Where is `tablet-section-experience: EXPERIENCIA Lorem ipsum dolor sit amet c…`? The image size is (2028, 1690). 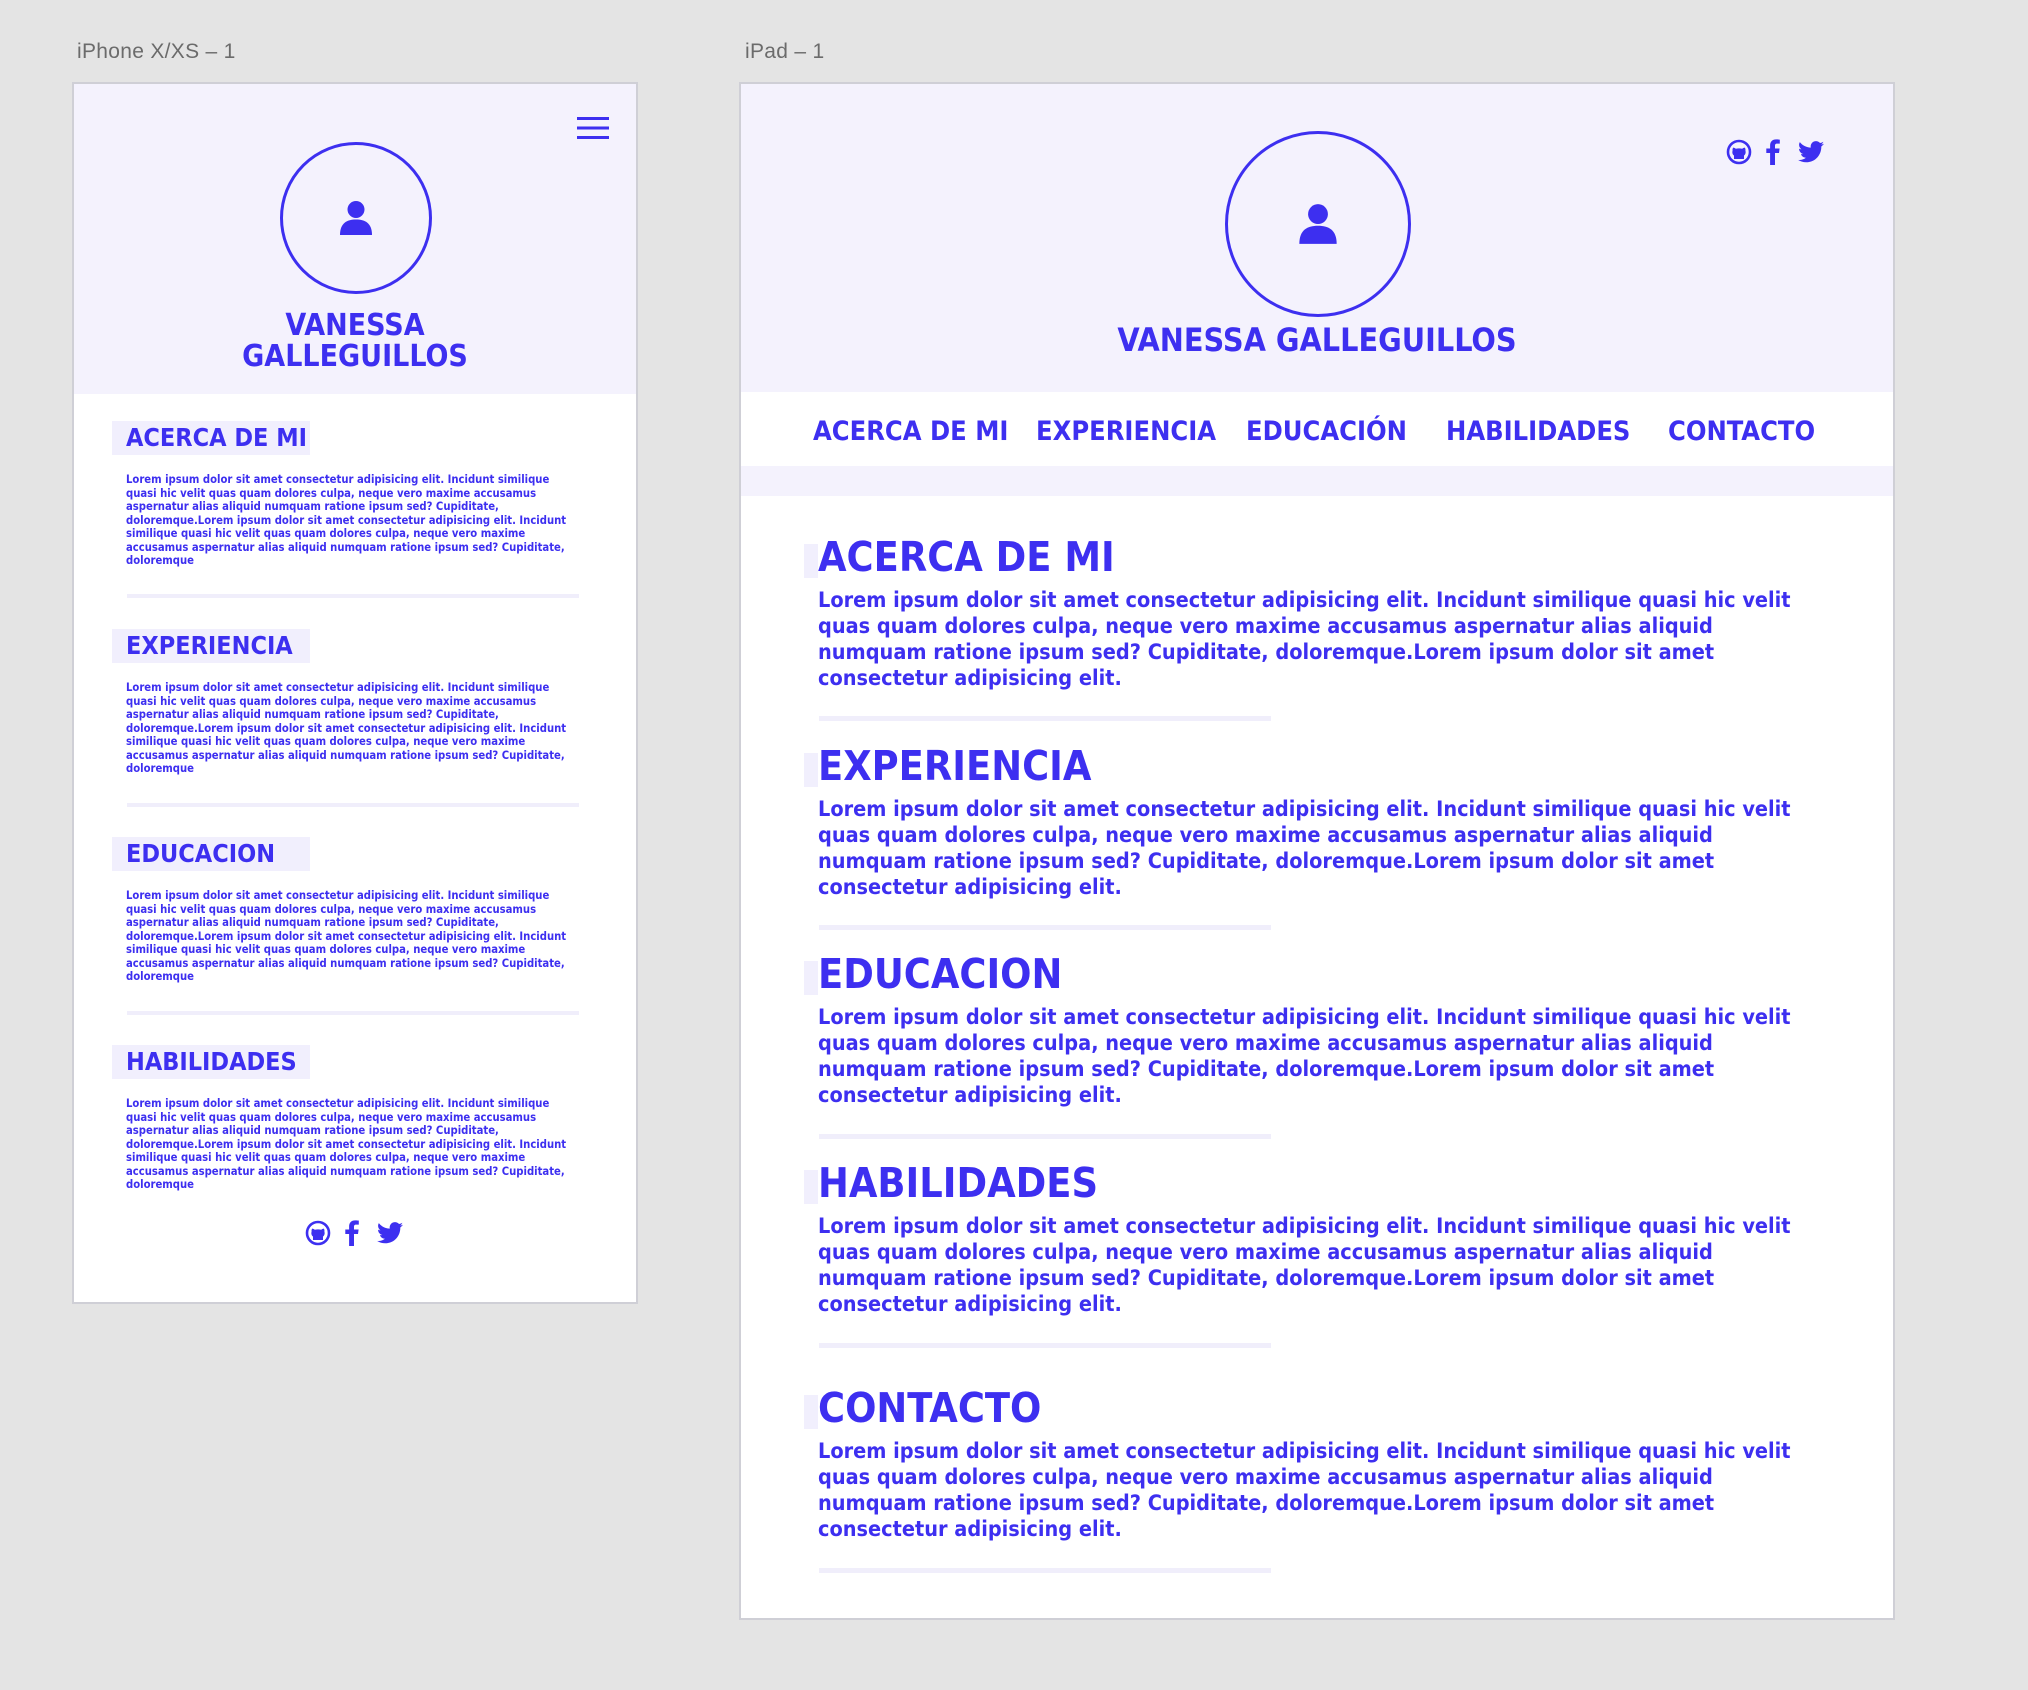
tablet-section-experience: EXPERIENCIA Lorem ipsum dolor sit amet c… is located at coordinates (1324, 821).